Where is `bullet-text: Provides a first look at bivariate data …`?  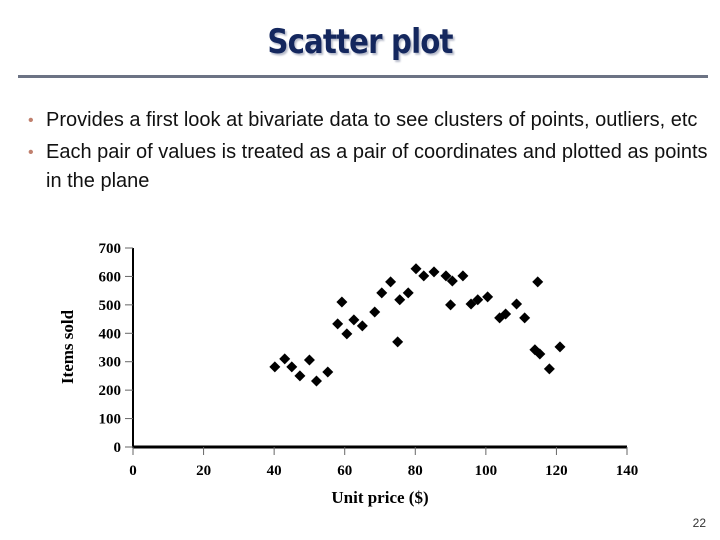 bullet-text: Provides a first look at bivariate data … is located at coordinates (372, 120).